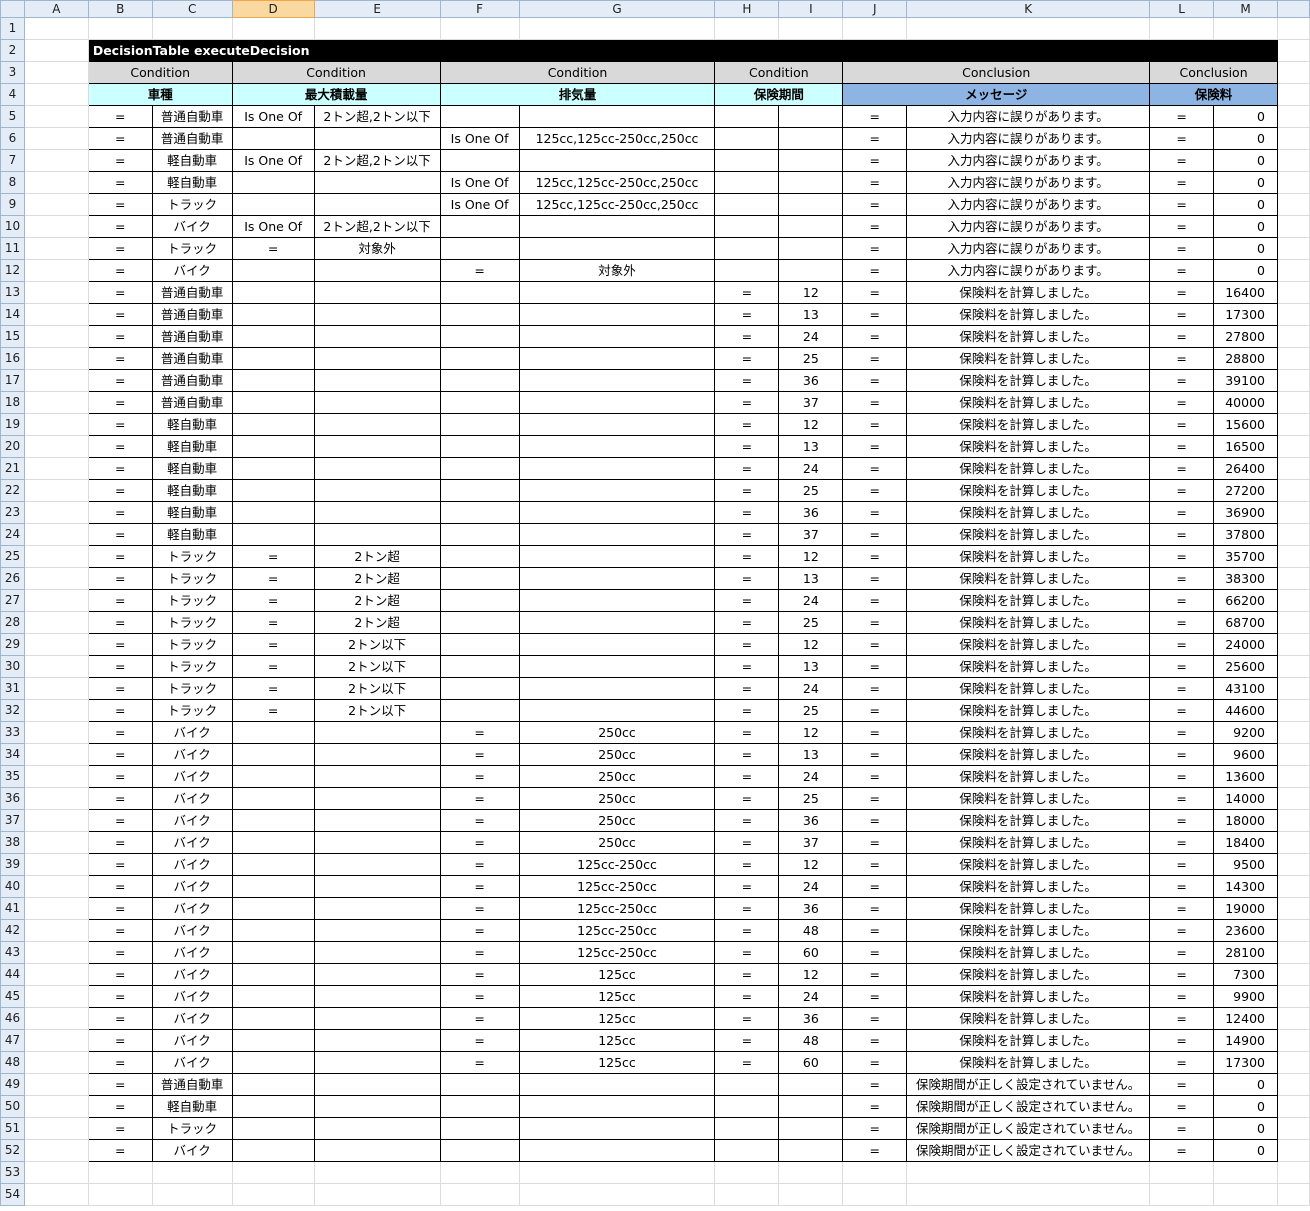 This screenshot has height=1211, width=1310. I want to click on rule-cell: 12, so click(811, 974).